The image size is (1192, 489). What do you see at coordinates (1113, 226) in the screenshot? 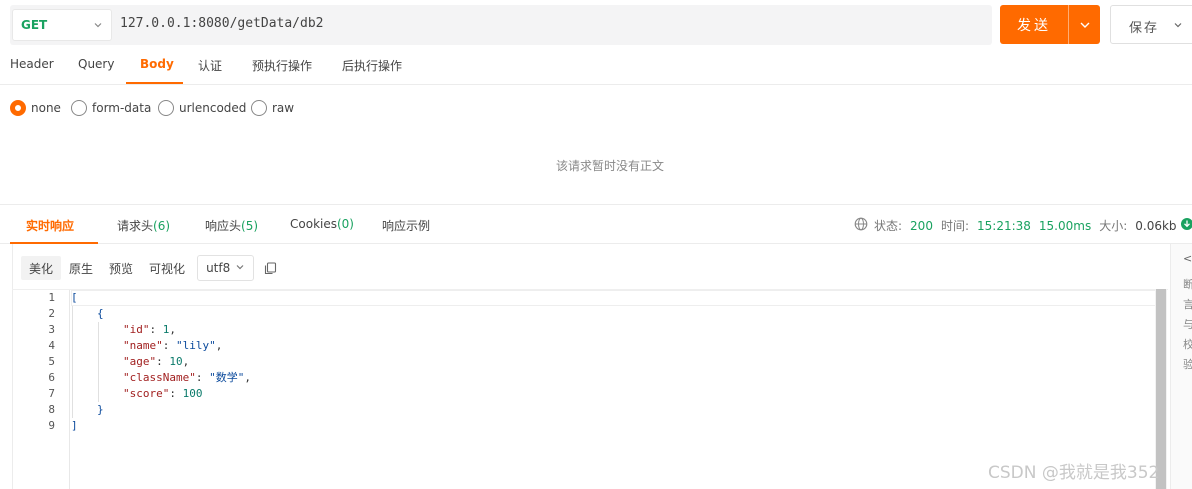
I see `size-label: 大小:` at bounding box center [1113, 226].